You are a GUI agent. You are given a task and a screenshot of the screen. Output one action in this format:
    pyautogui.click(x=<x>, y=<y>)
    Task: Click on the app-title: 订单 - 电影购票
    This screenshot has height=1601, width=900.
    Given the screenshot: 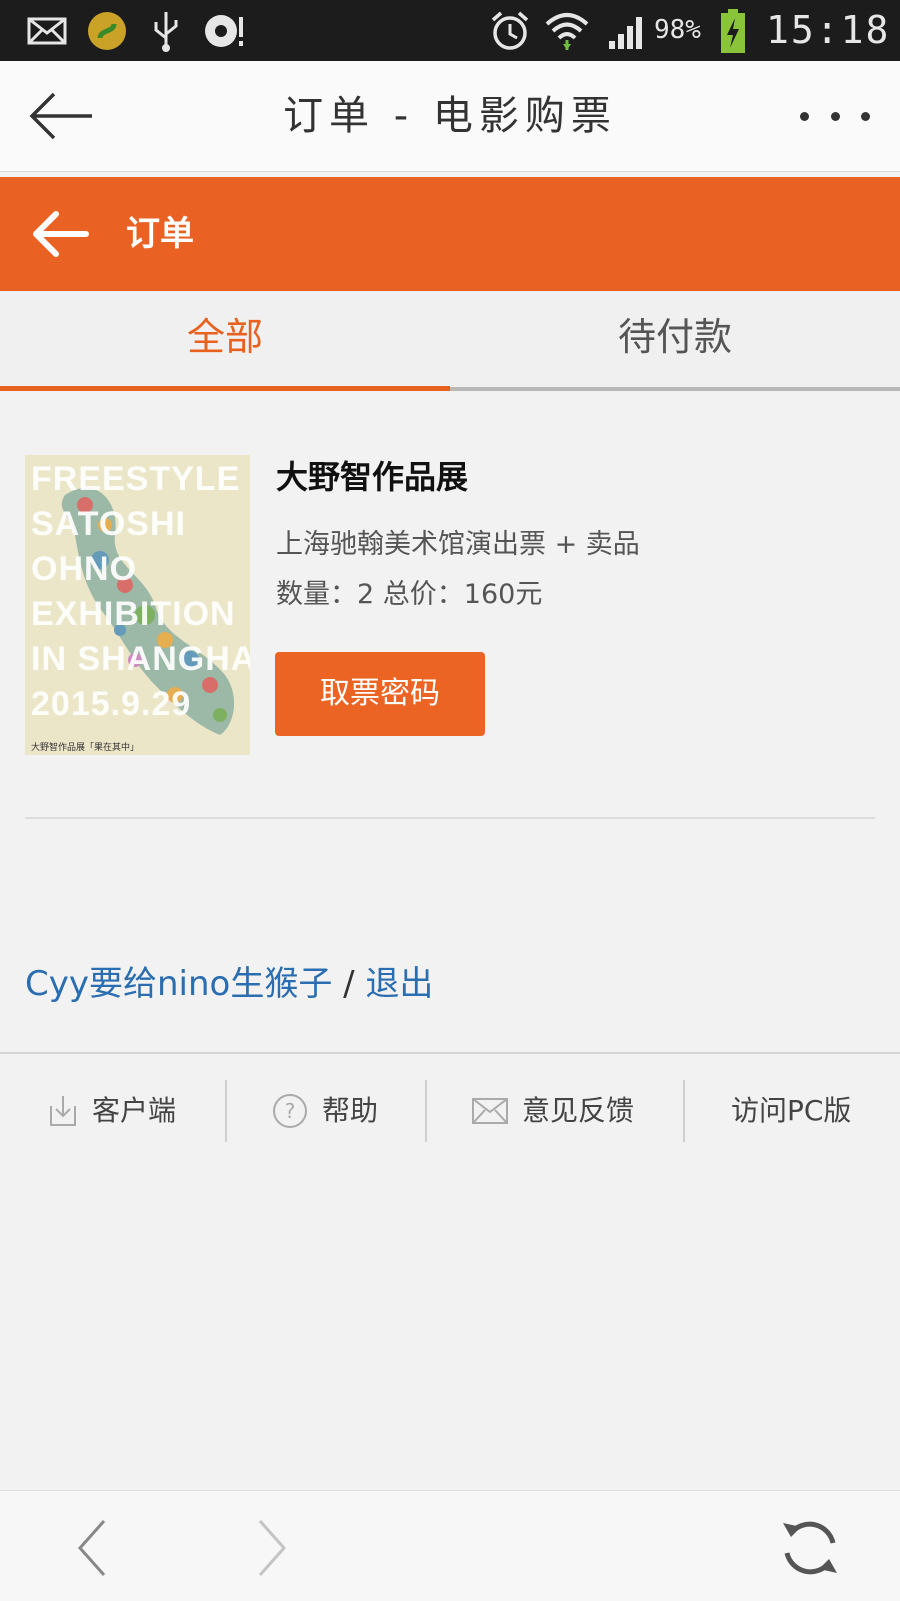 What is the action you would take?
    pyautogui.click(x=450, y=116)
    